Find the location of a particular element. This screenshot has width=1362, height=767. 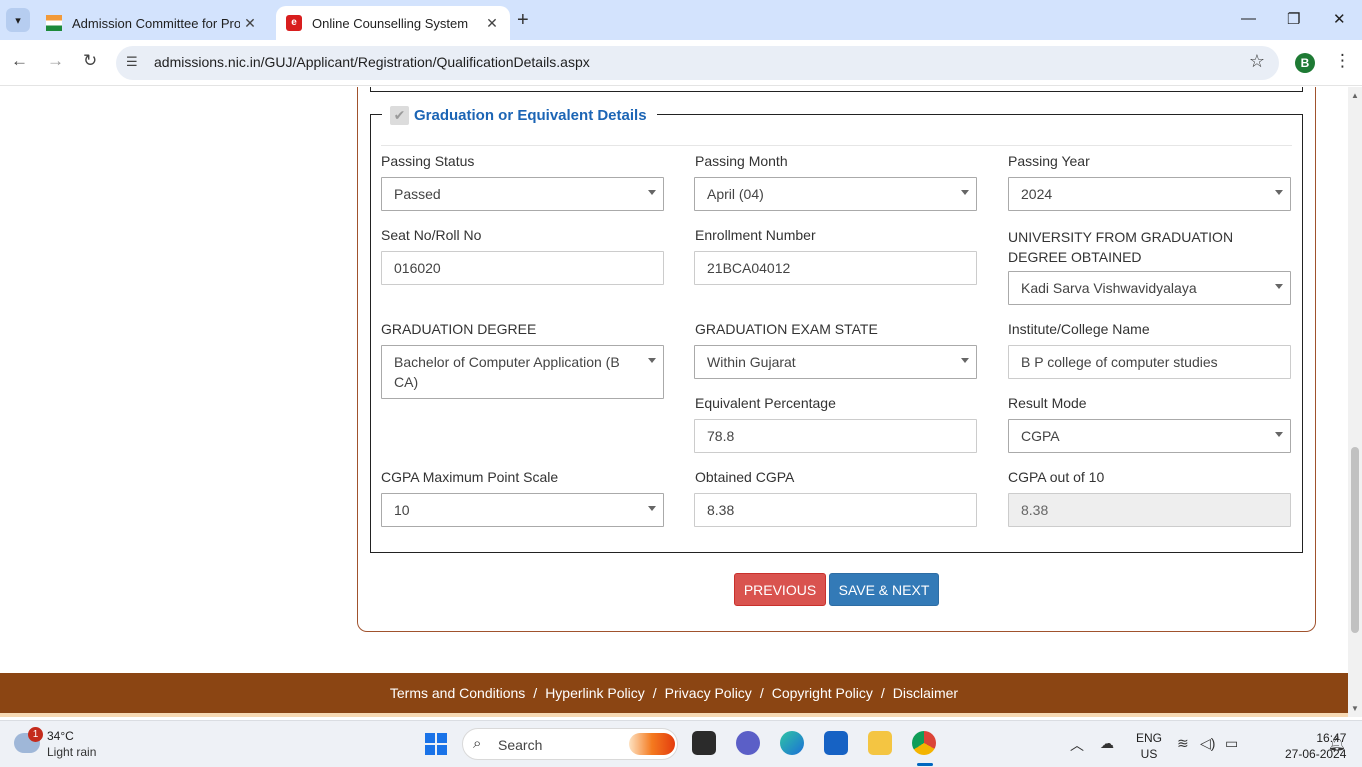

tab-online-counselling: e Online Counselling System ✕ is located at coordinates (393, 23).